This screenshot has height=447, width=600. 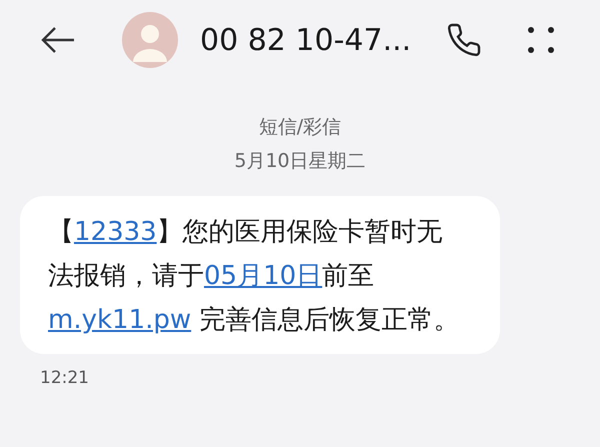 What do you see at coordinates (464, 40) in the screenshot?
I see `phone-icon` at bounding box center [464, 40].